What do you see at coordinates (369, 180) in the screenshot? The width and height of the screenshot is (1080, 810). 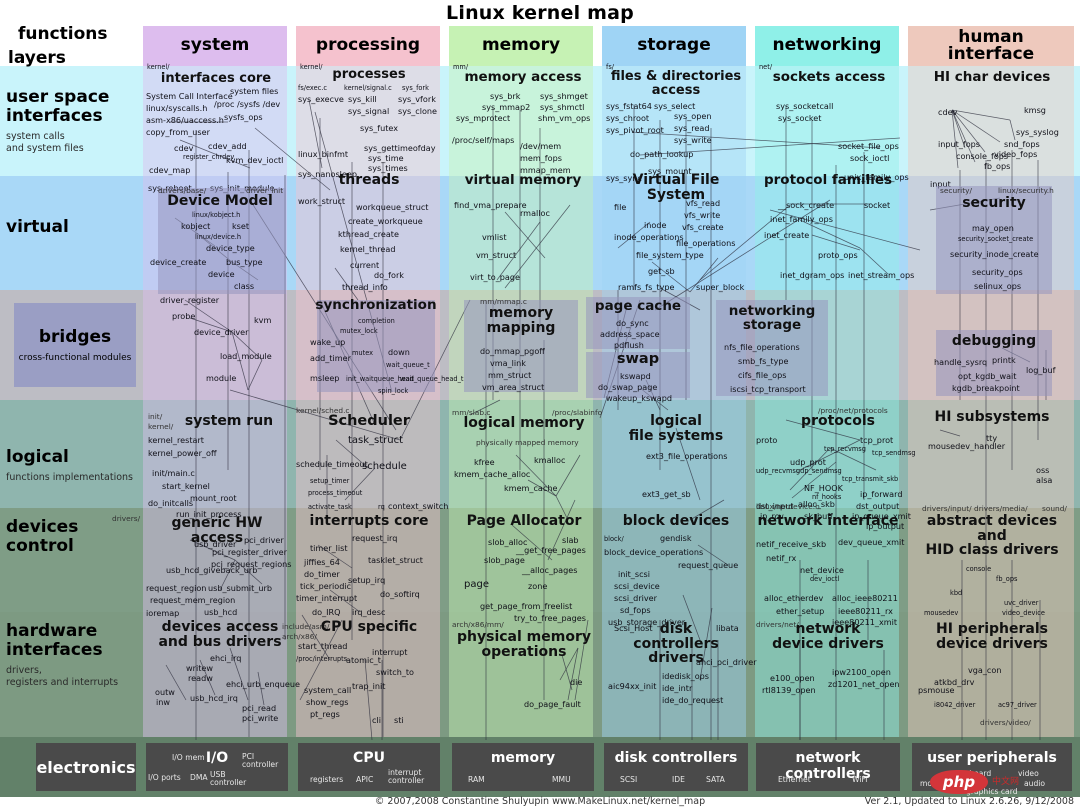 I see `group-title: threads` at bounding box center [369, 180].